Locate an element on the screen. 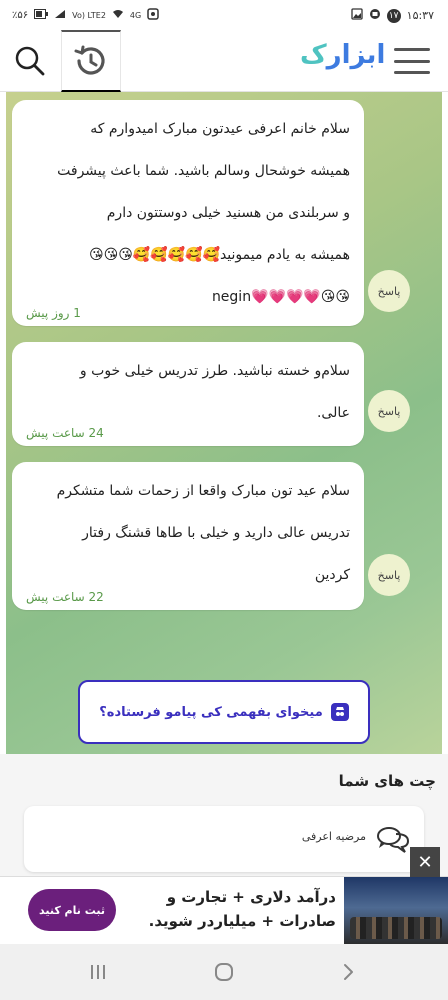 The image size is (448, 1000). recent-apps-icon is located at coordinates (98, 972).